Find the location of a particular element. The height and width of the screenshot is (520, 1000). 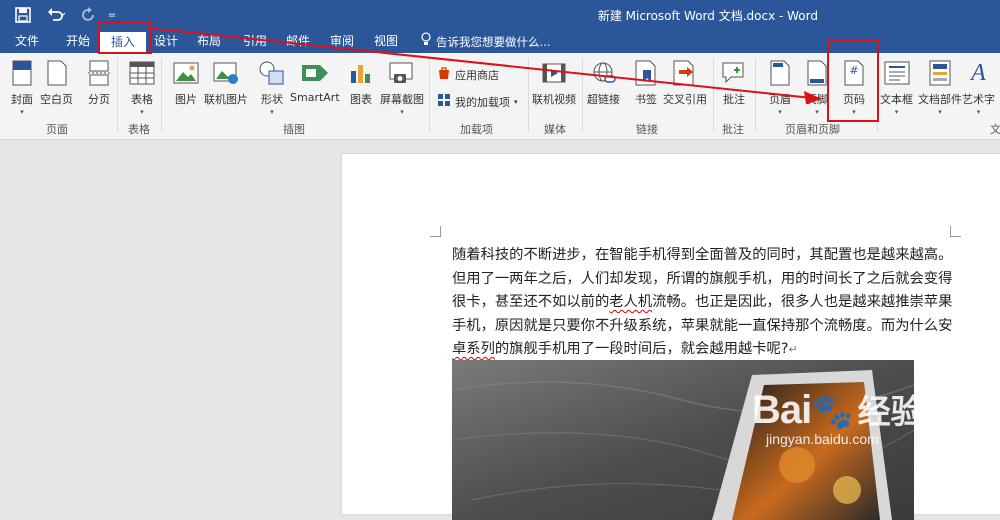

table-button: 表格 ▾ is located at coordinates (142, 86).